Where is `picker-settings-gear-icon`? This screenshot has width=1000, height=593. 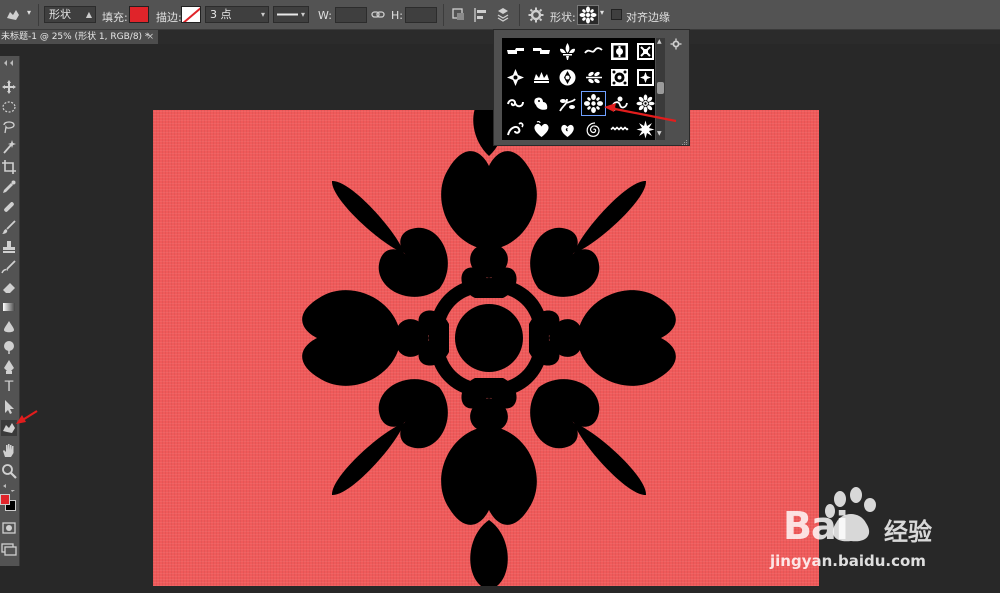
picker-settings-gear-icon is located at coordinates (676, 44).